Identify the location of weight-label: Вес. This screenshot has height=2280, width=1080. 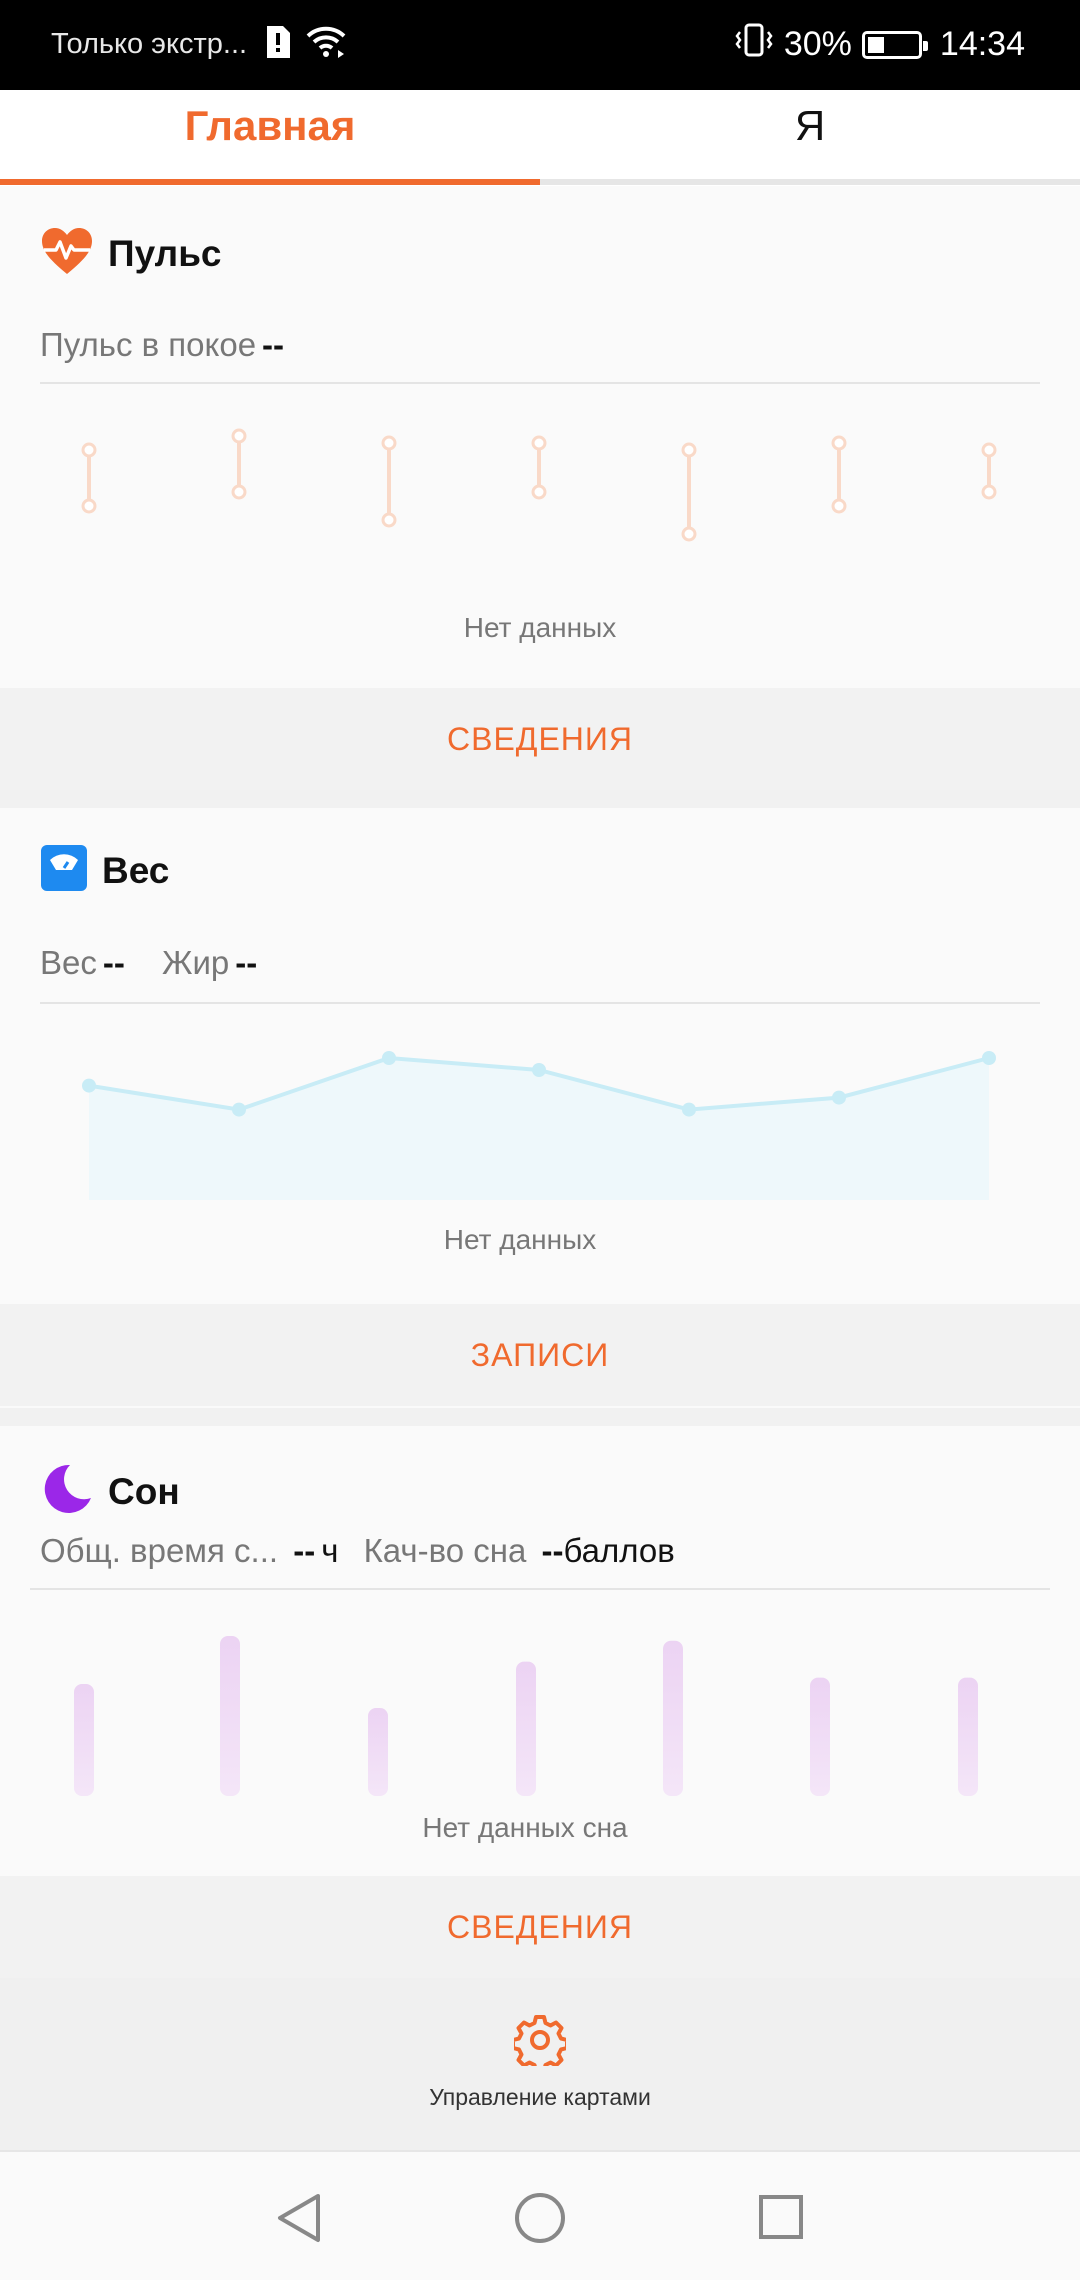
(68, 962).